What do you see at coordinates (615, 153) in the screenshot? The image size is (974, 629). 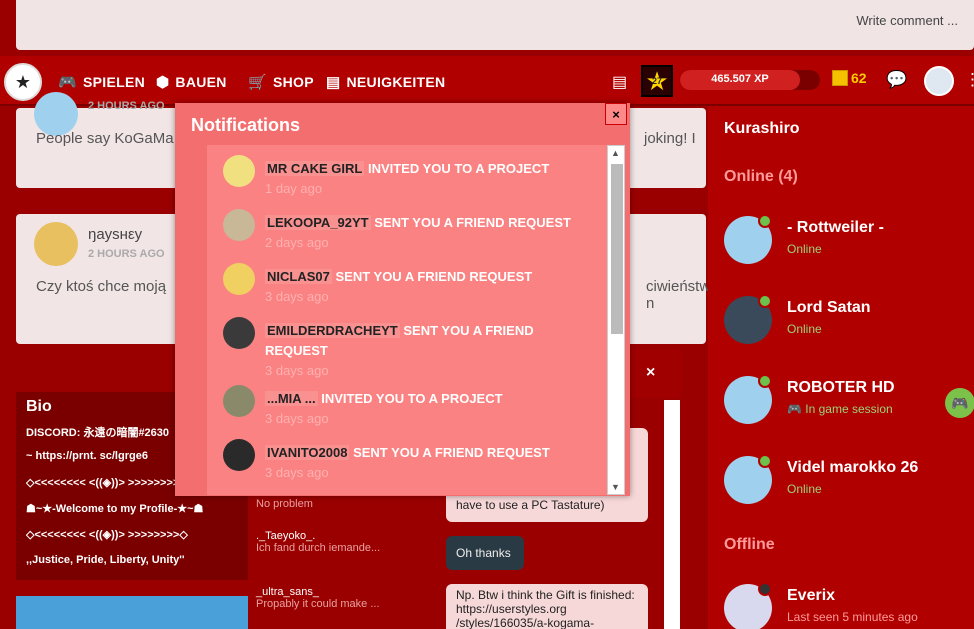 I see `chevron-up-icon: ▲` at bounding box center [615, 153].